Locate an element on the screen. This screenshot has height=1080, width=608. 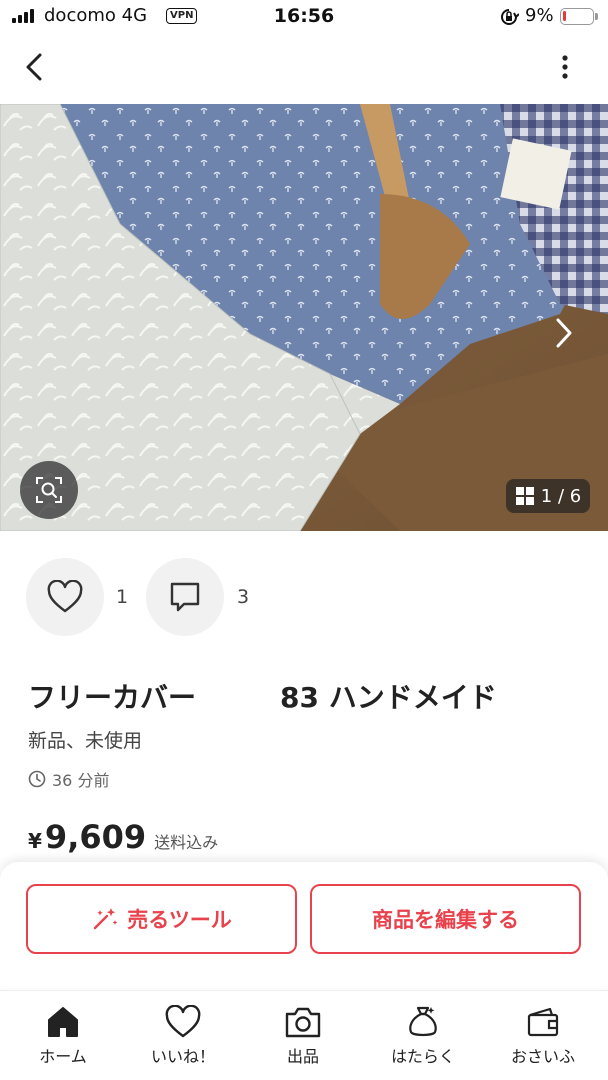
chevron-left-icon is located at coordinates (34, 67).